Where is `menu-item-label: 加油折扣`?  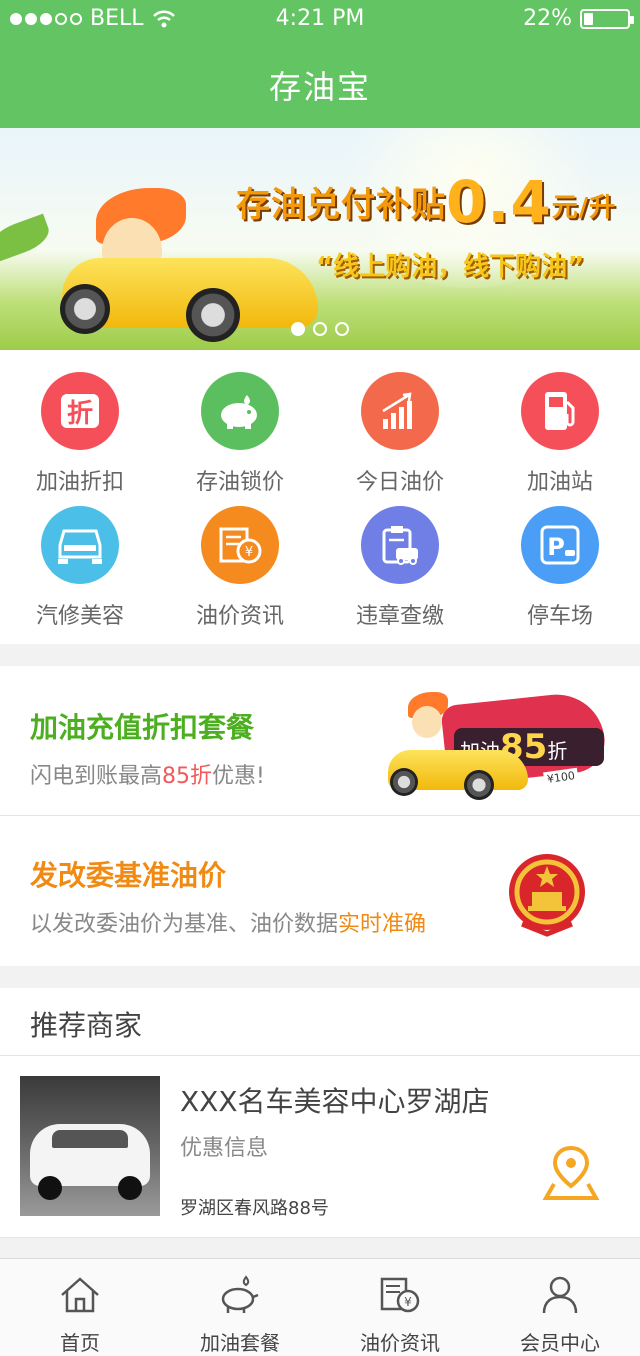 menu-item-label: 加油折扣 is located at coordinates (79, 482).